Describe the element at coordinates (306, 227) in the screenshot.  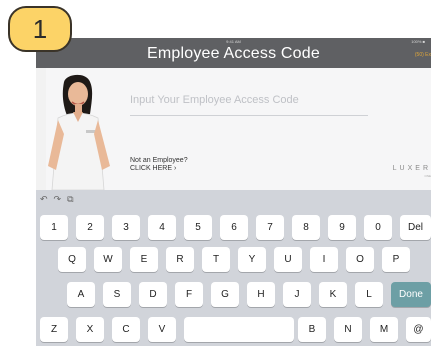
I see `key-8: 8` at that location.